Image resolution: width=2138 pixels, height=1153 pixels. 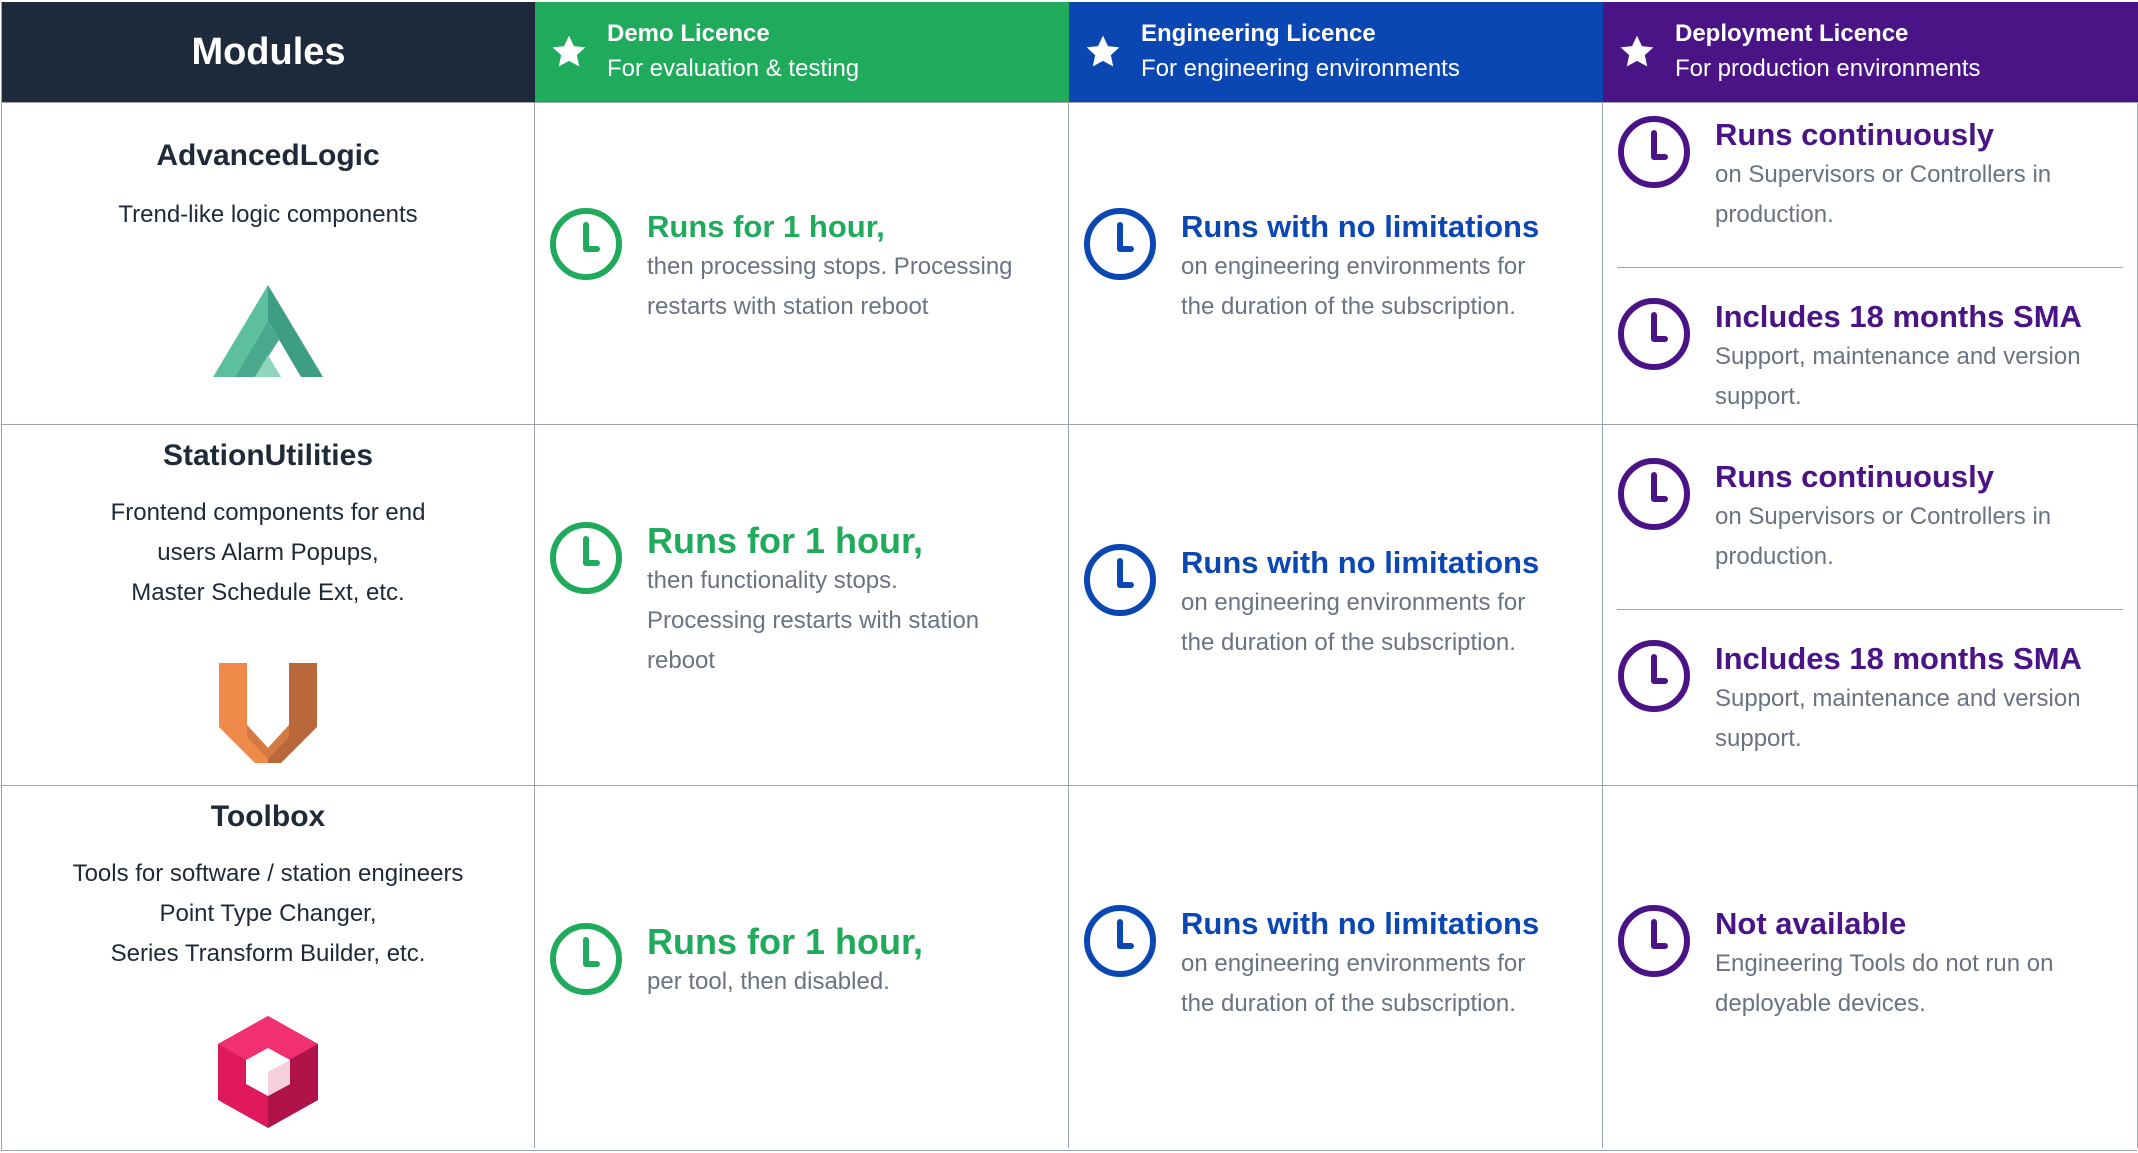 What do you see at coordinates (802, 52) in the screenshot?
I see `demo-licence-header: Demo Licence For evaluation & testing` at bounding box center [802, 52].